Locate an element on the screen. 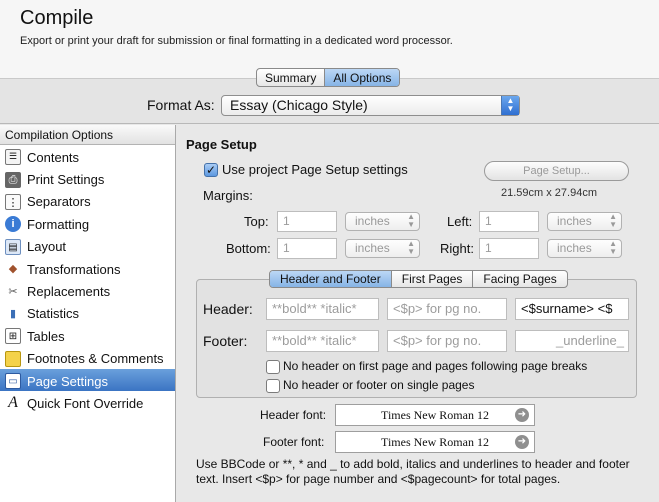 The image size is (659, 502). statistics-icon: ▮ is located at coordinates (13, 313).